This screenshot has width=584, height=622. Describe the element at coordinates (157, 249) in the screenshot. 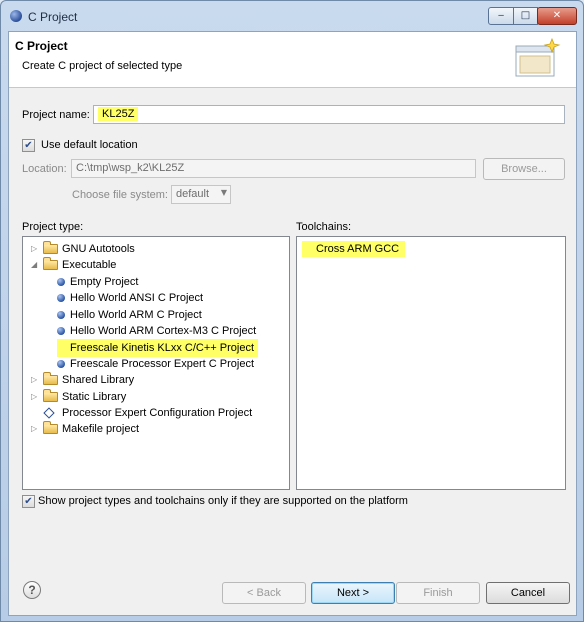

I see `project-type-item: ▷ GNU Autotools` at that location.